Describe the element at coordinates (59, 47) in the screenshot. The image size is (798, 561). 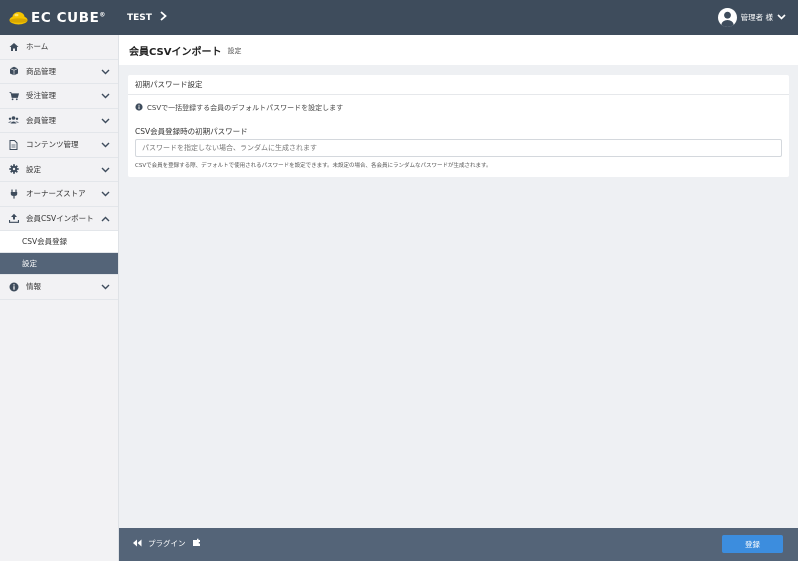
I see `sidebar-item-home: ホーム` at that location.